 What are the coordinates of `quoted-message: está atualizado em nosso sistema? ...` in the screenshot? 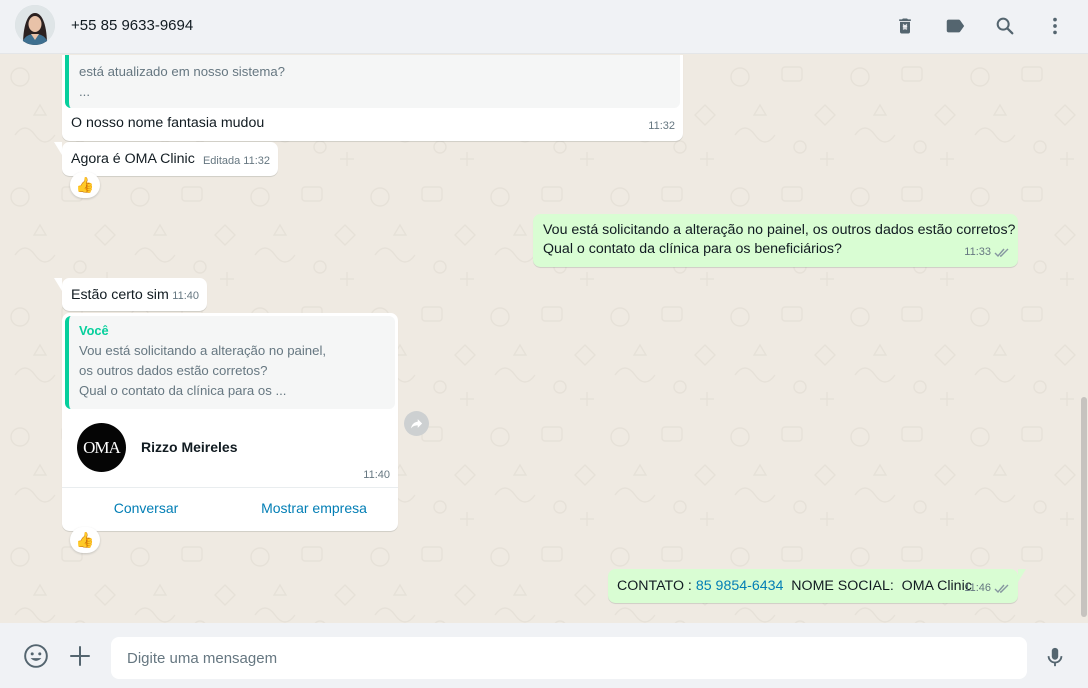 It's located at (372, 81).